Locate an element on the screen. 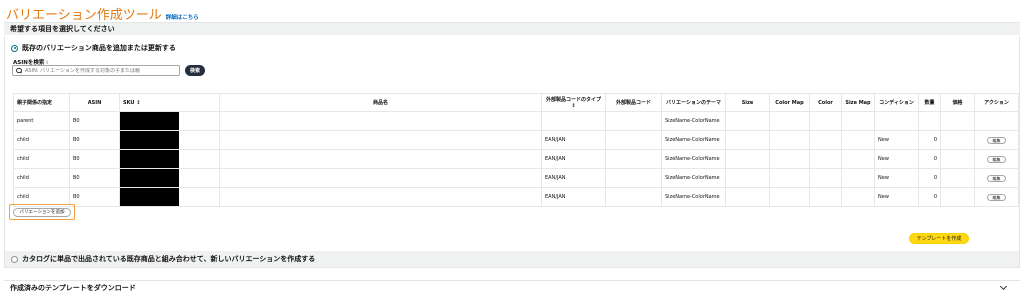 The image size is (1024, 296). cell-condition is located at coordinates (896, 121).